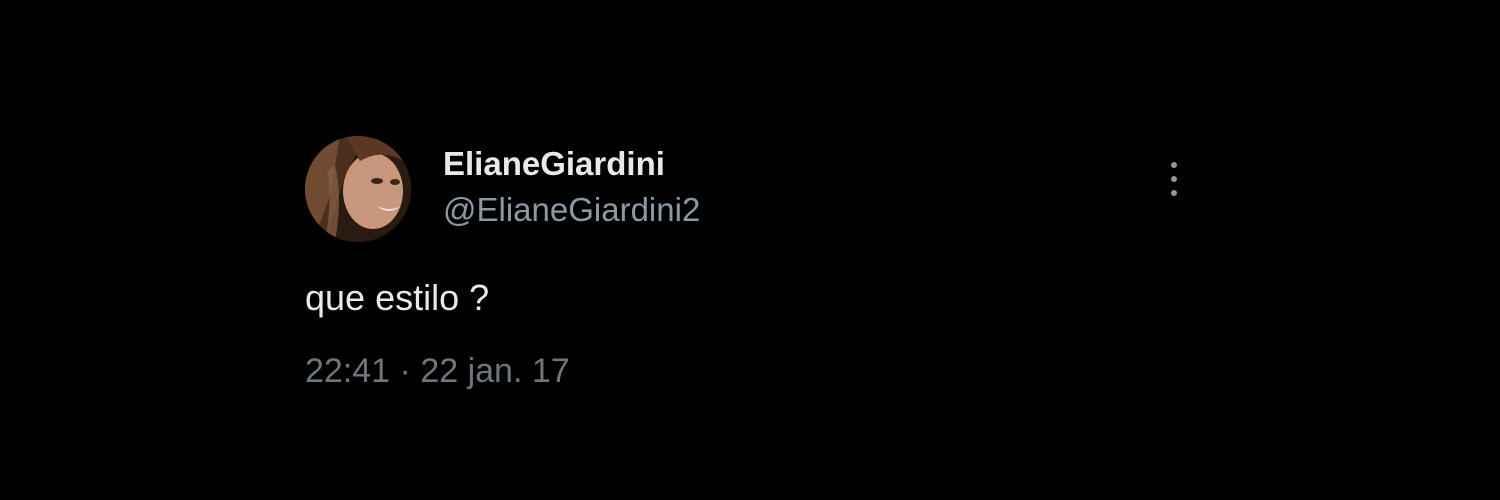 The width and height of the screenshot is (1500, 500). Describe the element at coordinates (495, 371) in the screenshot. I see `tweet-date: 22 jan. 17` at that location.